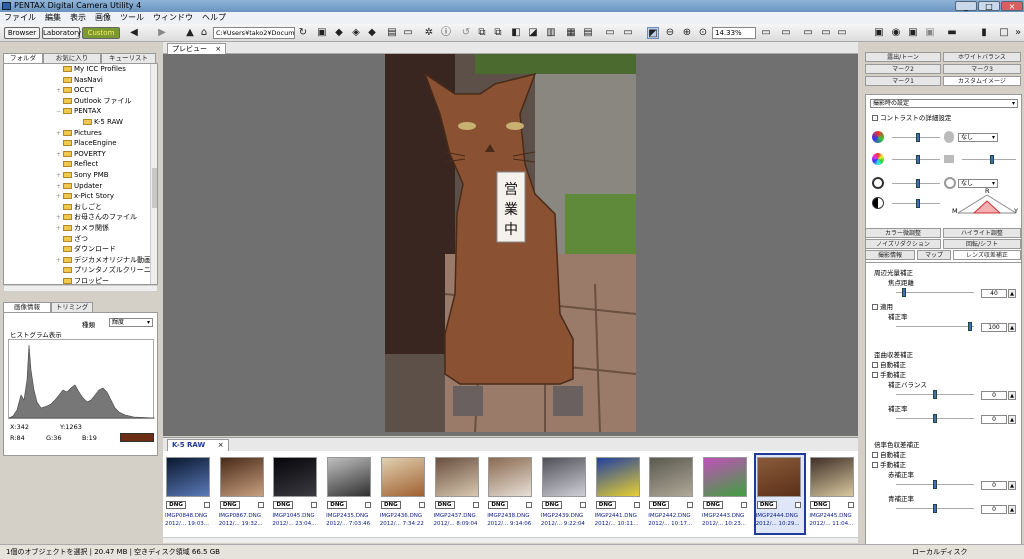 The height and width of the screenshot is (559, 1024). What do you see at coordinates (23, 62) in the screenshot?
I see `tab-folders: フォルダー` at bounding box center [23, 62].